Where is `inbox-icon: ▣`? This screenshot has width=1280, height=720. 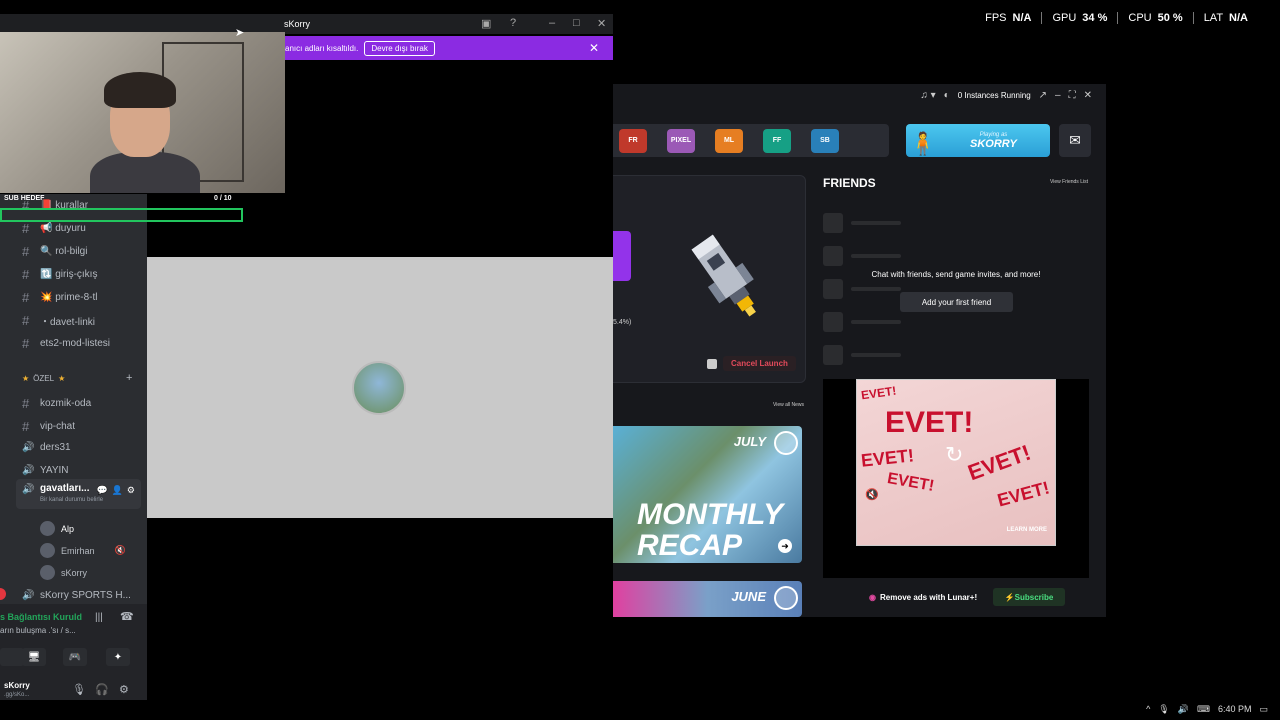
inbox-icon: ▣ is located at coordinates (486, 23).